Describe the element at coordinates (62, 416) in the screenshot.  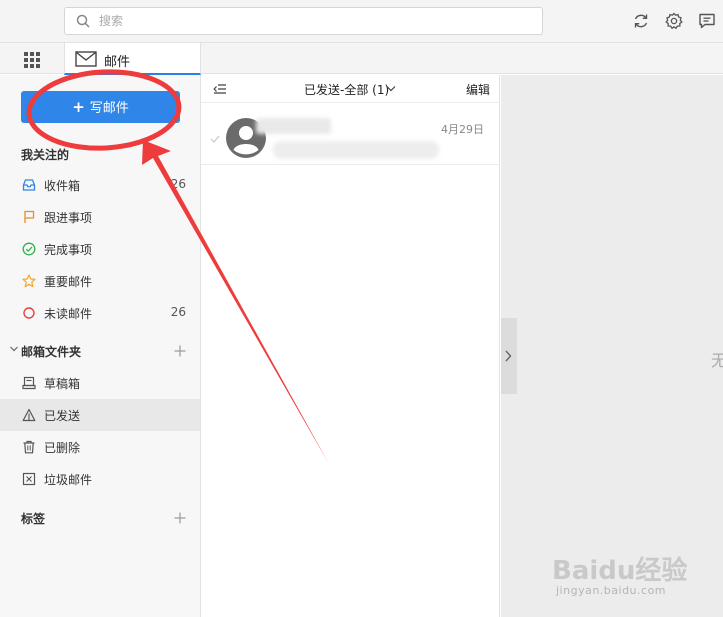
I see `sidebar-item-label: 已发送` at that location.